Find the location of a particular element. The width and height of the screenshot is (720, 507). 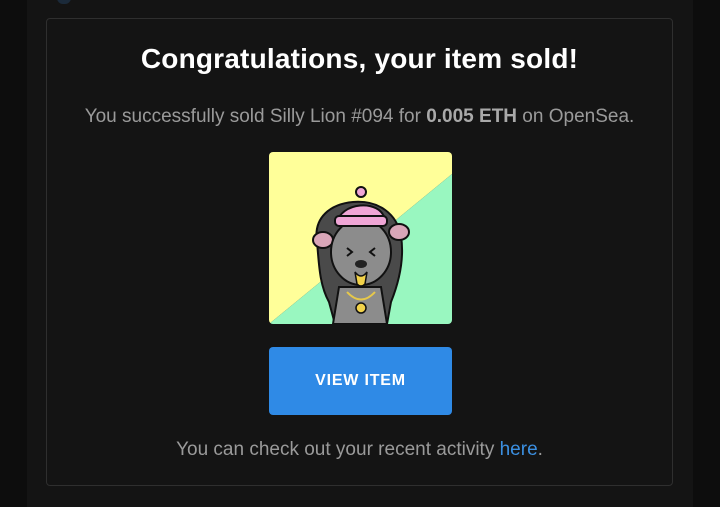

item-name: Silly Lion #094 is located at coordinates (331, 116).